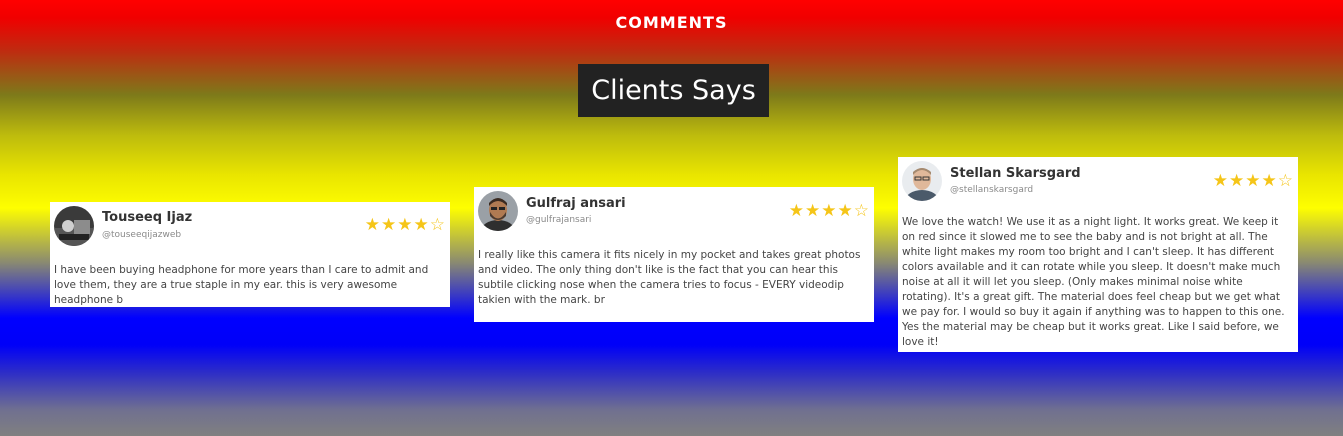 This screenshot has width=1343, height=436. I want to click on reviewer-handle: @touseeqijazweb, so click(142, 235).